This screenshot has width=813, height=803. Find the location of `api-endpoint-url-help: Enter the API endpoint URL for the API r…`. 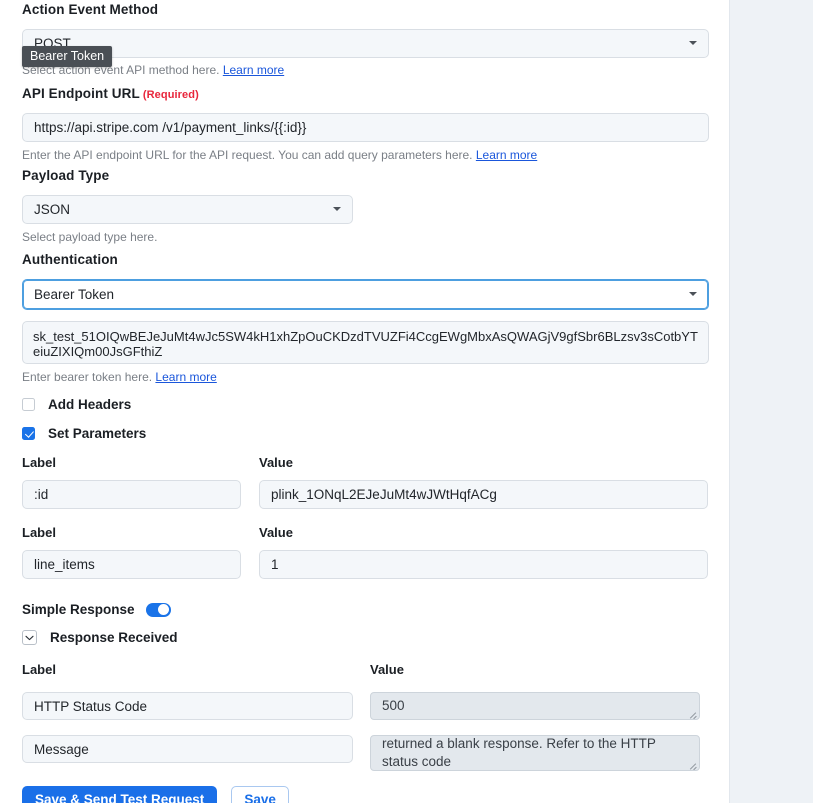

api-endpoint-url-help: Enter the API endpoint URL for the API r… is located at coordinates (365, 155).